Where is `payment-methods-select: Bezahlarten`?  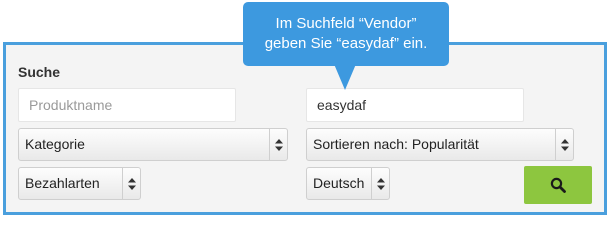 payment-methods-select: Bezahlarten is located at coordinates (79, 183).